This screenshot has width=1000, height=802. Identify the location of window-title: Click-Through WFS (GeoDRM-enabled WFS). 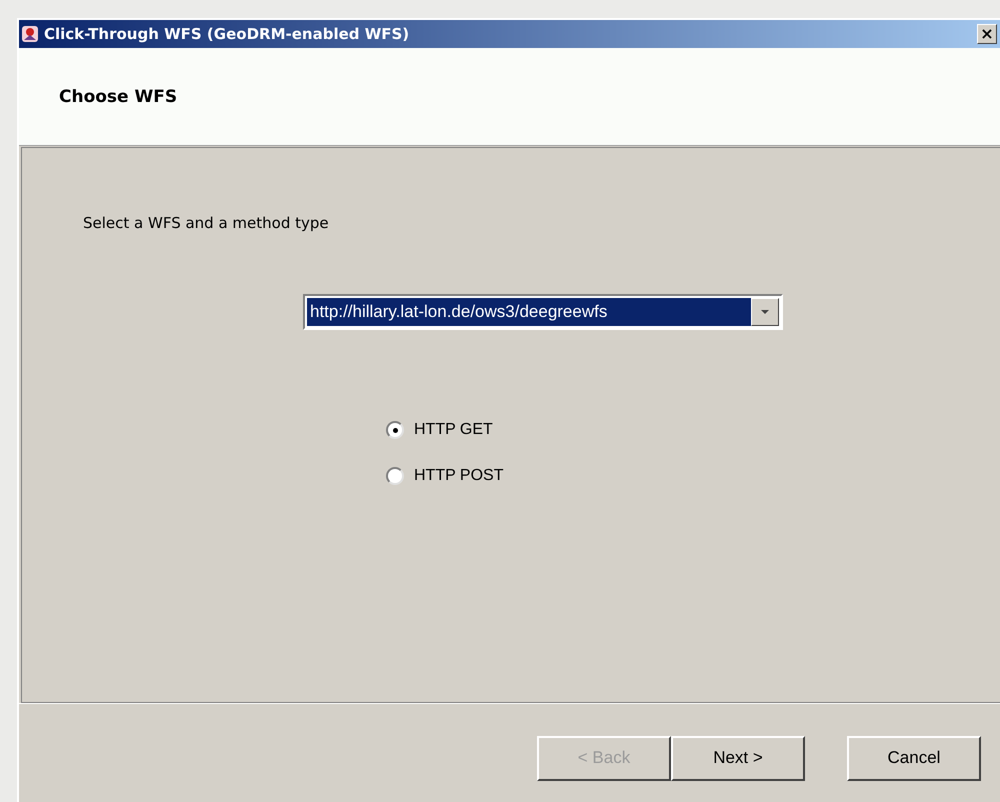
(227, 34).